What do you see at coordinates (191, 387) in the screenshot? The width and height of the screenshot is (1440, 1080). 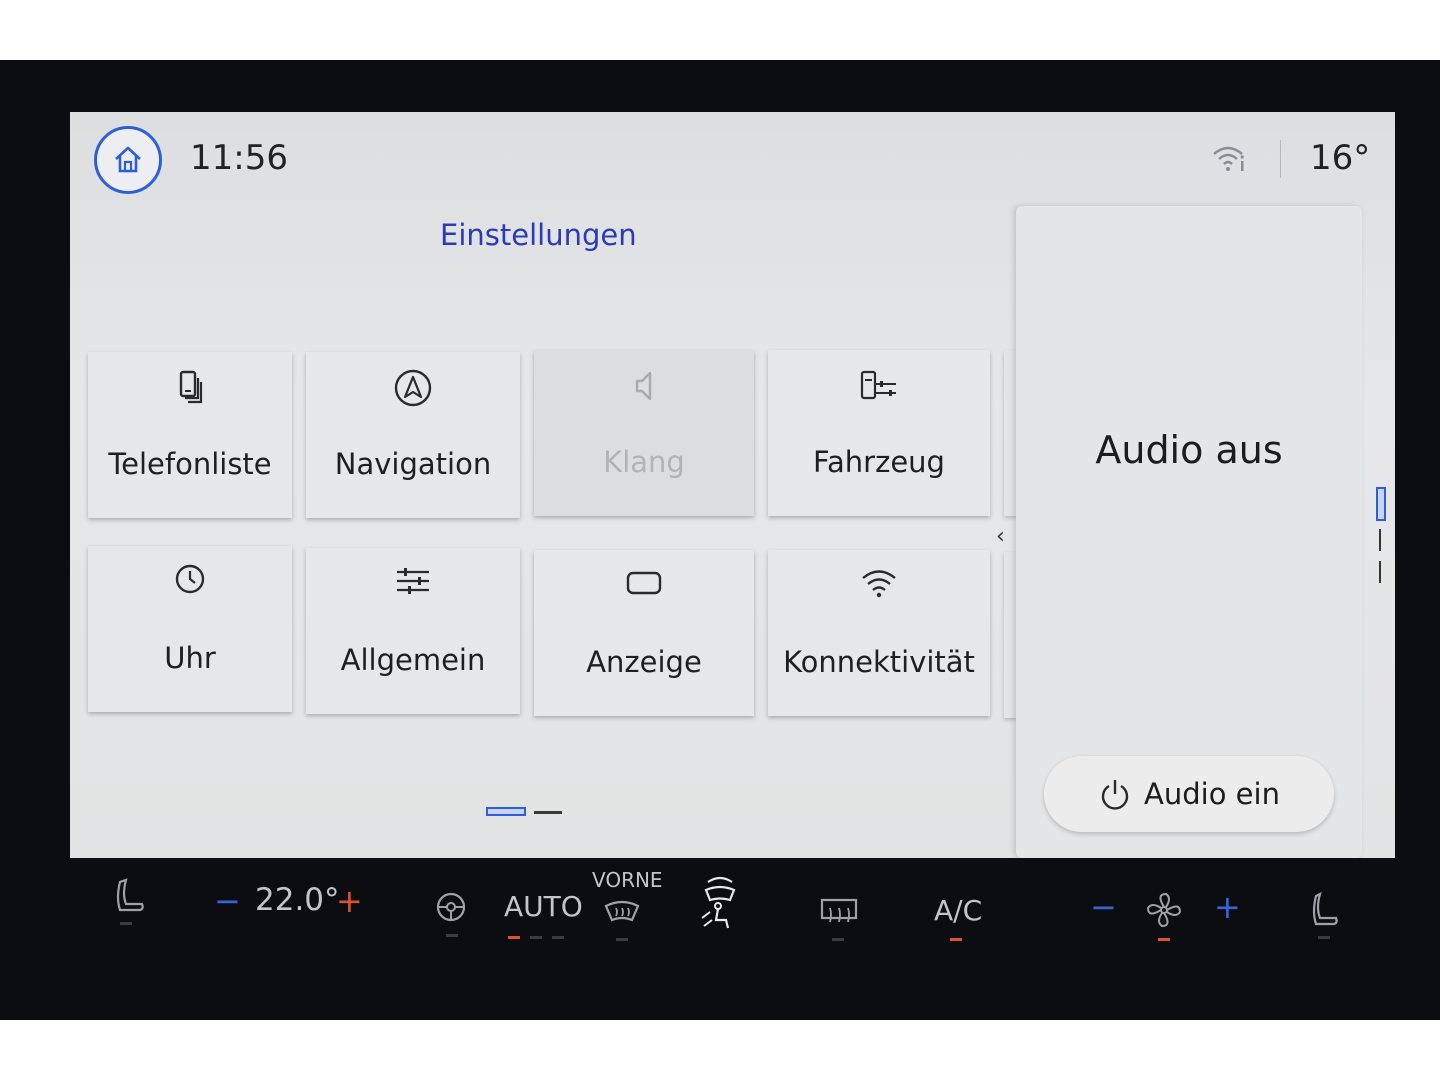 I see `phone-list-icon` at bounding box center [191, 387].